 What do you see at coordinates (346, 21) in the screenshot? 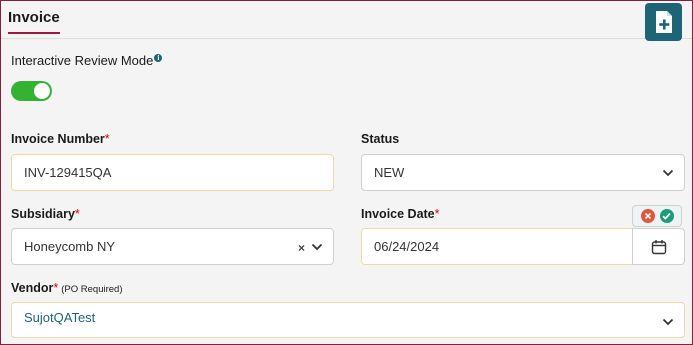
I see `tab-bar: Invoice` at bounding box center [346, 21].